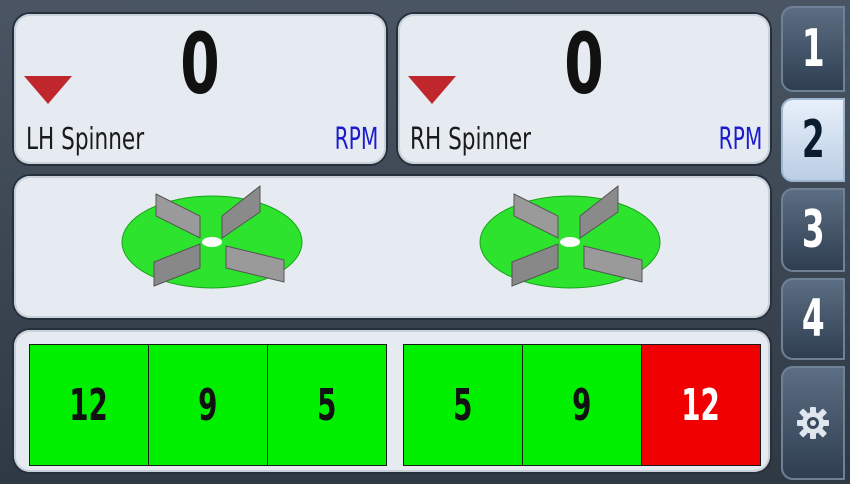  What do you see at coordinates (813, 319) in the screenshot?
I see `page-4-button: 4` at bounding box center [813, 319].